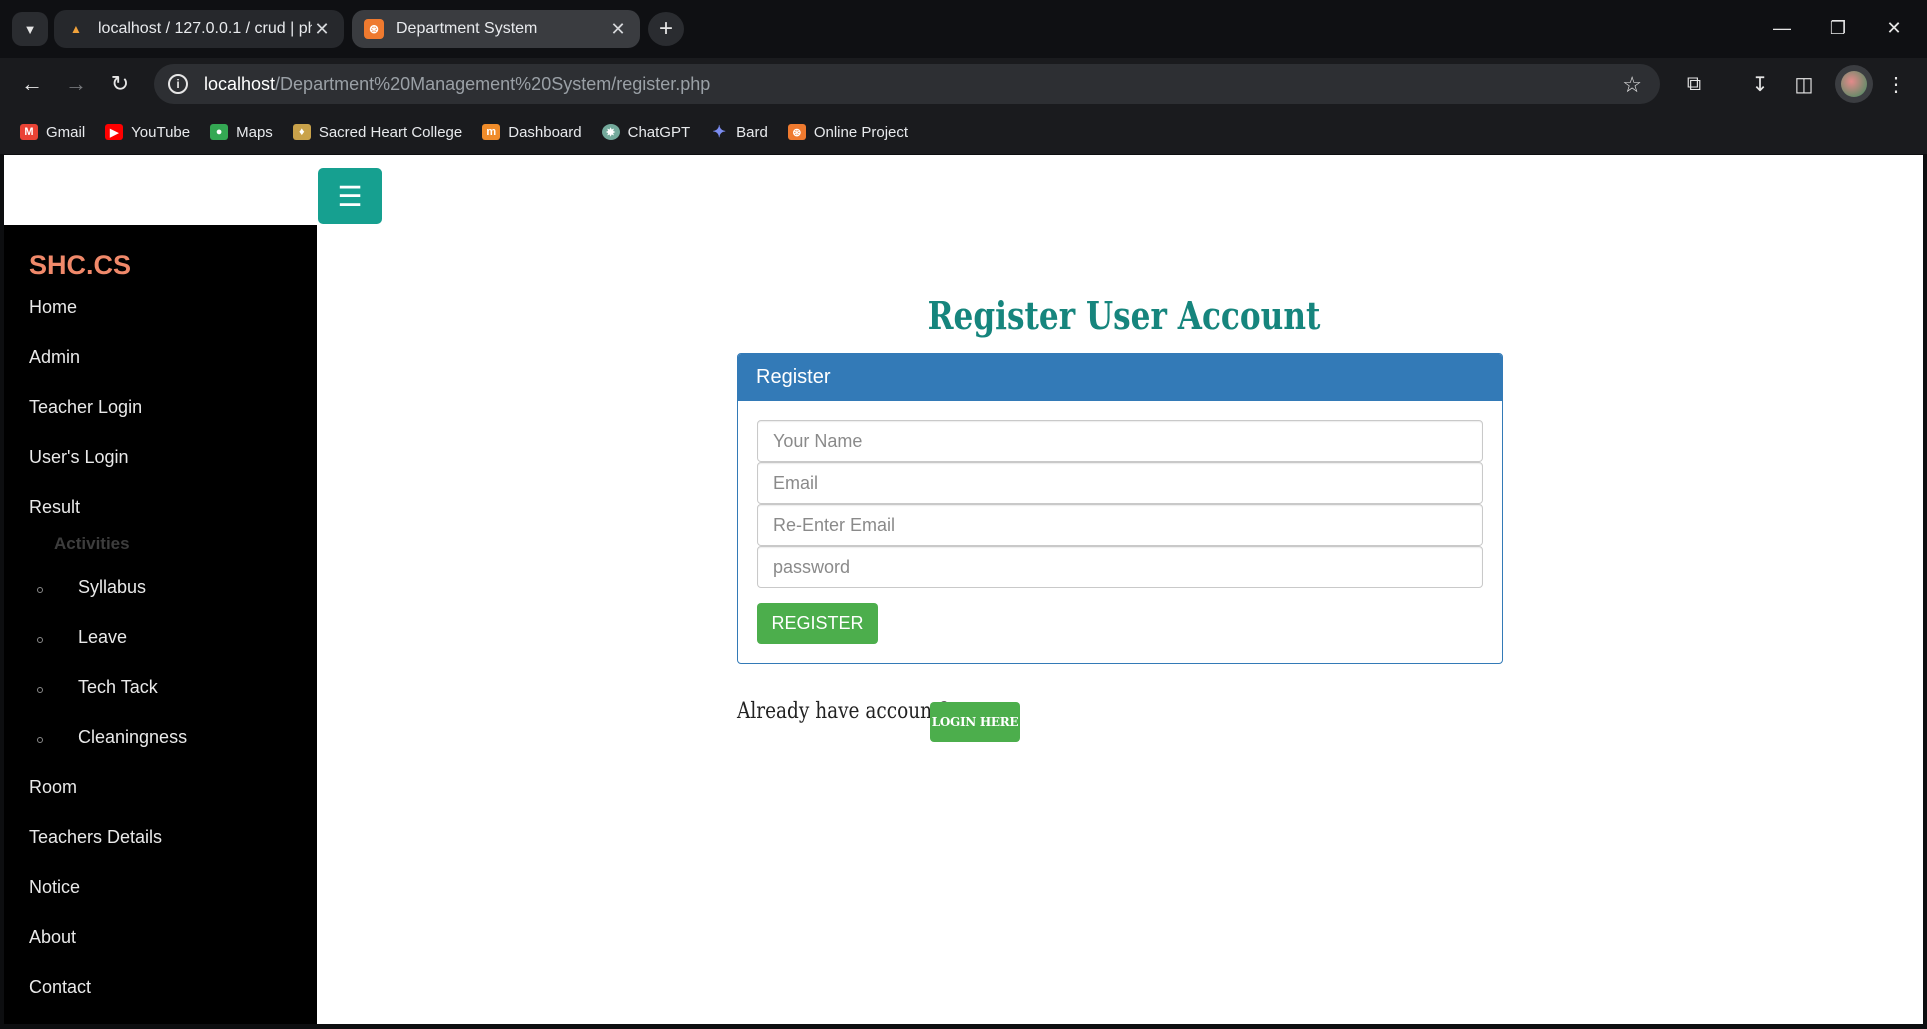 The width and height of the screenshot is (1927, 1029). What do you see at coordinates (301, 132) in the screenshot?
I see `college-icon: ♦` at bounding box center [301, 132].